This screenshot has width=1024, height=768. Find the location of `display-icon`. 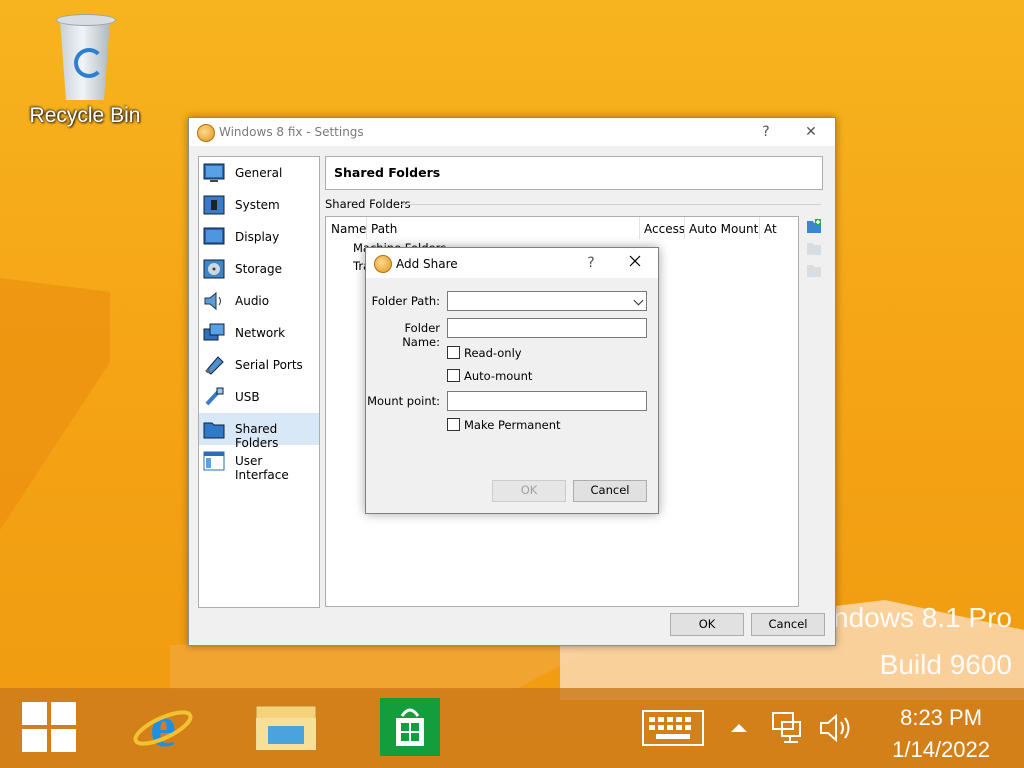

display-icon is located at coordinates (214, 236).